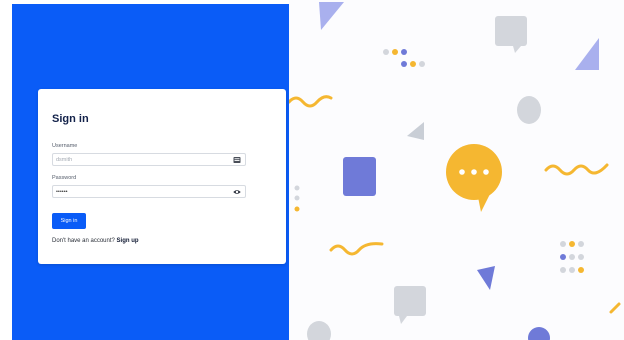 Image resolution: width=624 pixels, height=340 pixels. What do you see at coordinates (64, 178) in the screenshot?
I see `password-label: Password` at bounding box center [64, 178].